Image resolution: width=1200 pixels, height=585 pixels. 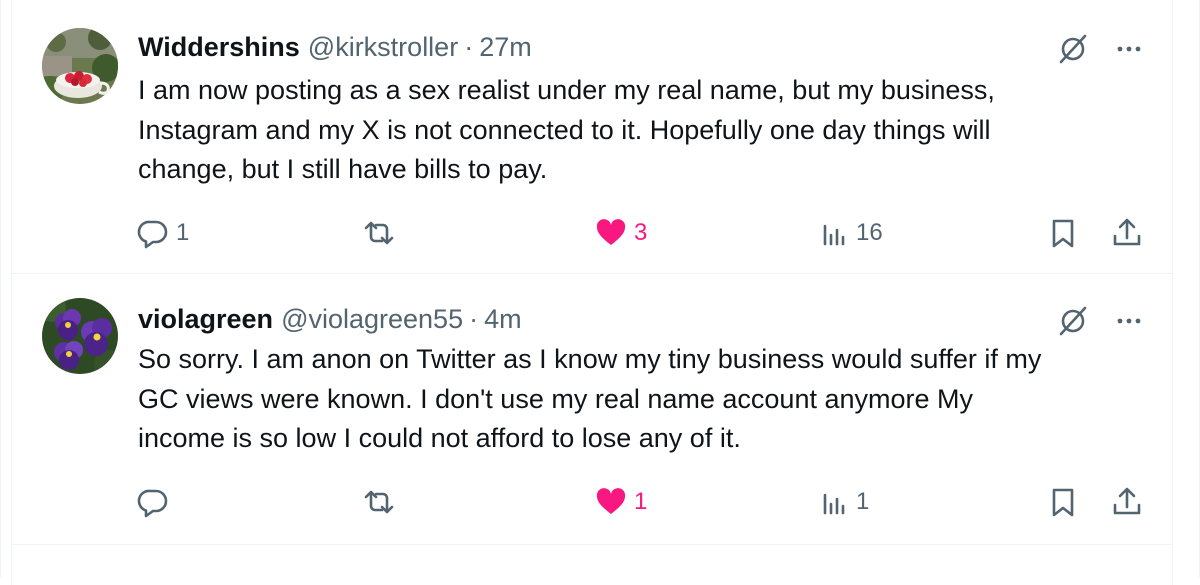 What do you see at coordinates (343, 169) in the screenshot?
I see `tweet-text-line: change, but I still have bills to pay.` at bounding box center [343, 169].